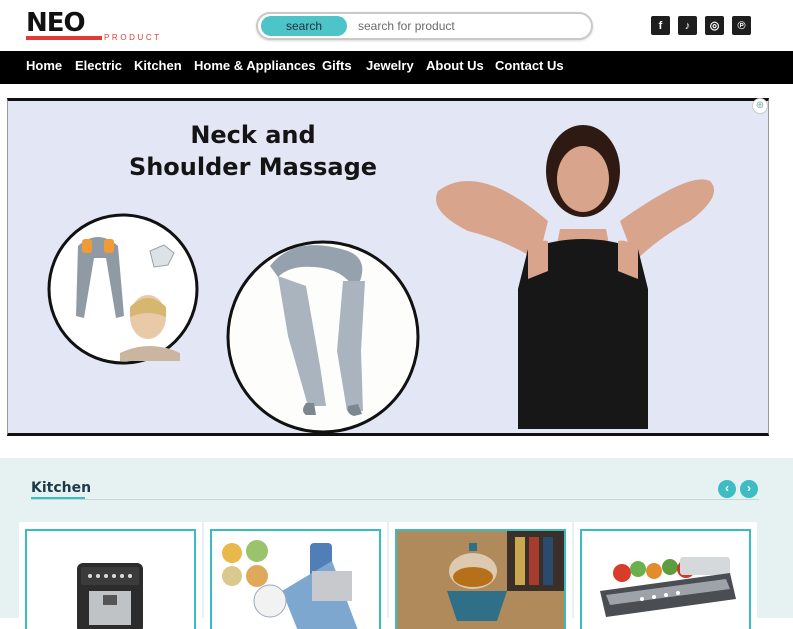  What do you see at coordinates (390, 67) in the screenshot?
I see `nav-item-jewelry: Jewelry` at bounding box center [390, 67].